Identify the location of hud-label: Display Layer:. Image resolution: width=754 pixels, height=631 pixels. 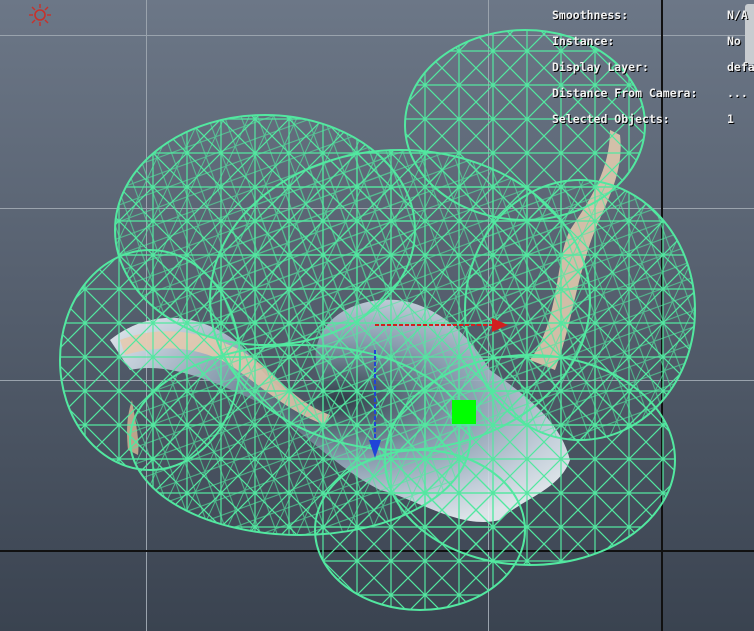
(600, 67).